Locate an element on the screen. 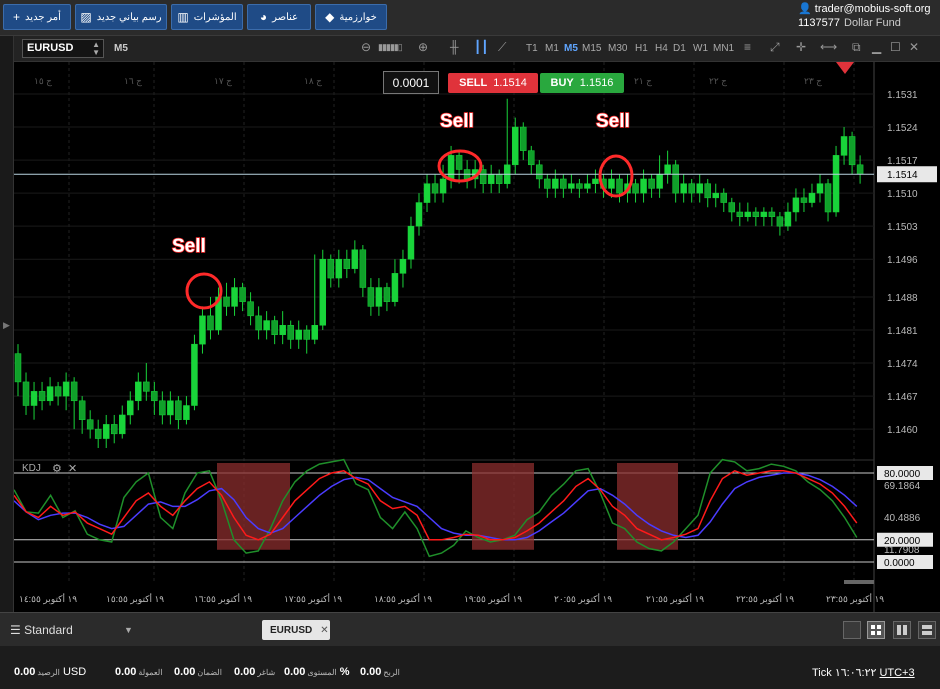 The width and height of the screenshot is (940, 689). popout-icon: ⧉ is located at coordinates (856, 47).